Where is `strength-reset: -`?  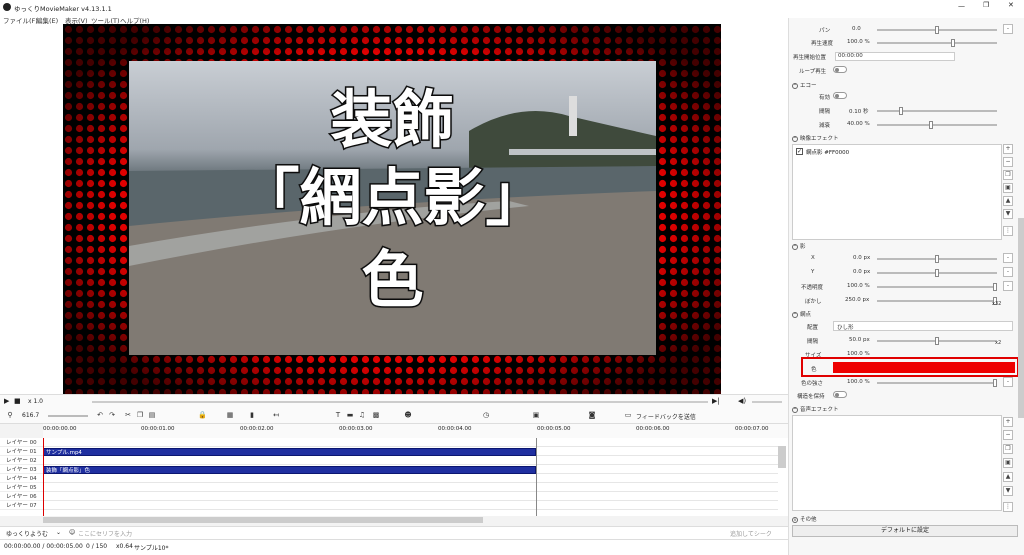
strength-reset: - is located at coordinates (1008, 382).